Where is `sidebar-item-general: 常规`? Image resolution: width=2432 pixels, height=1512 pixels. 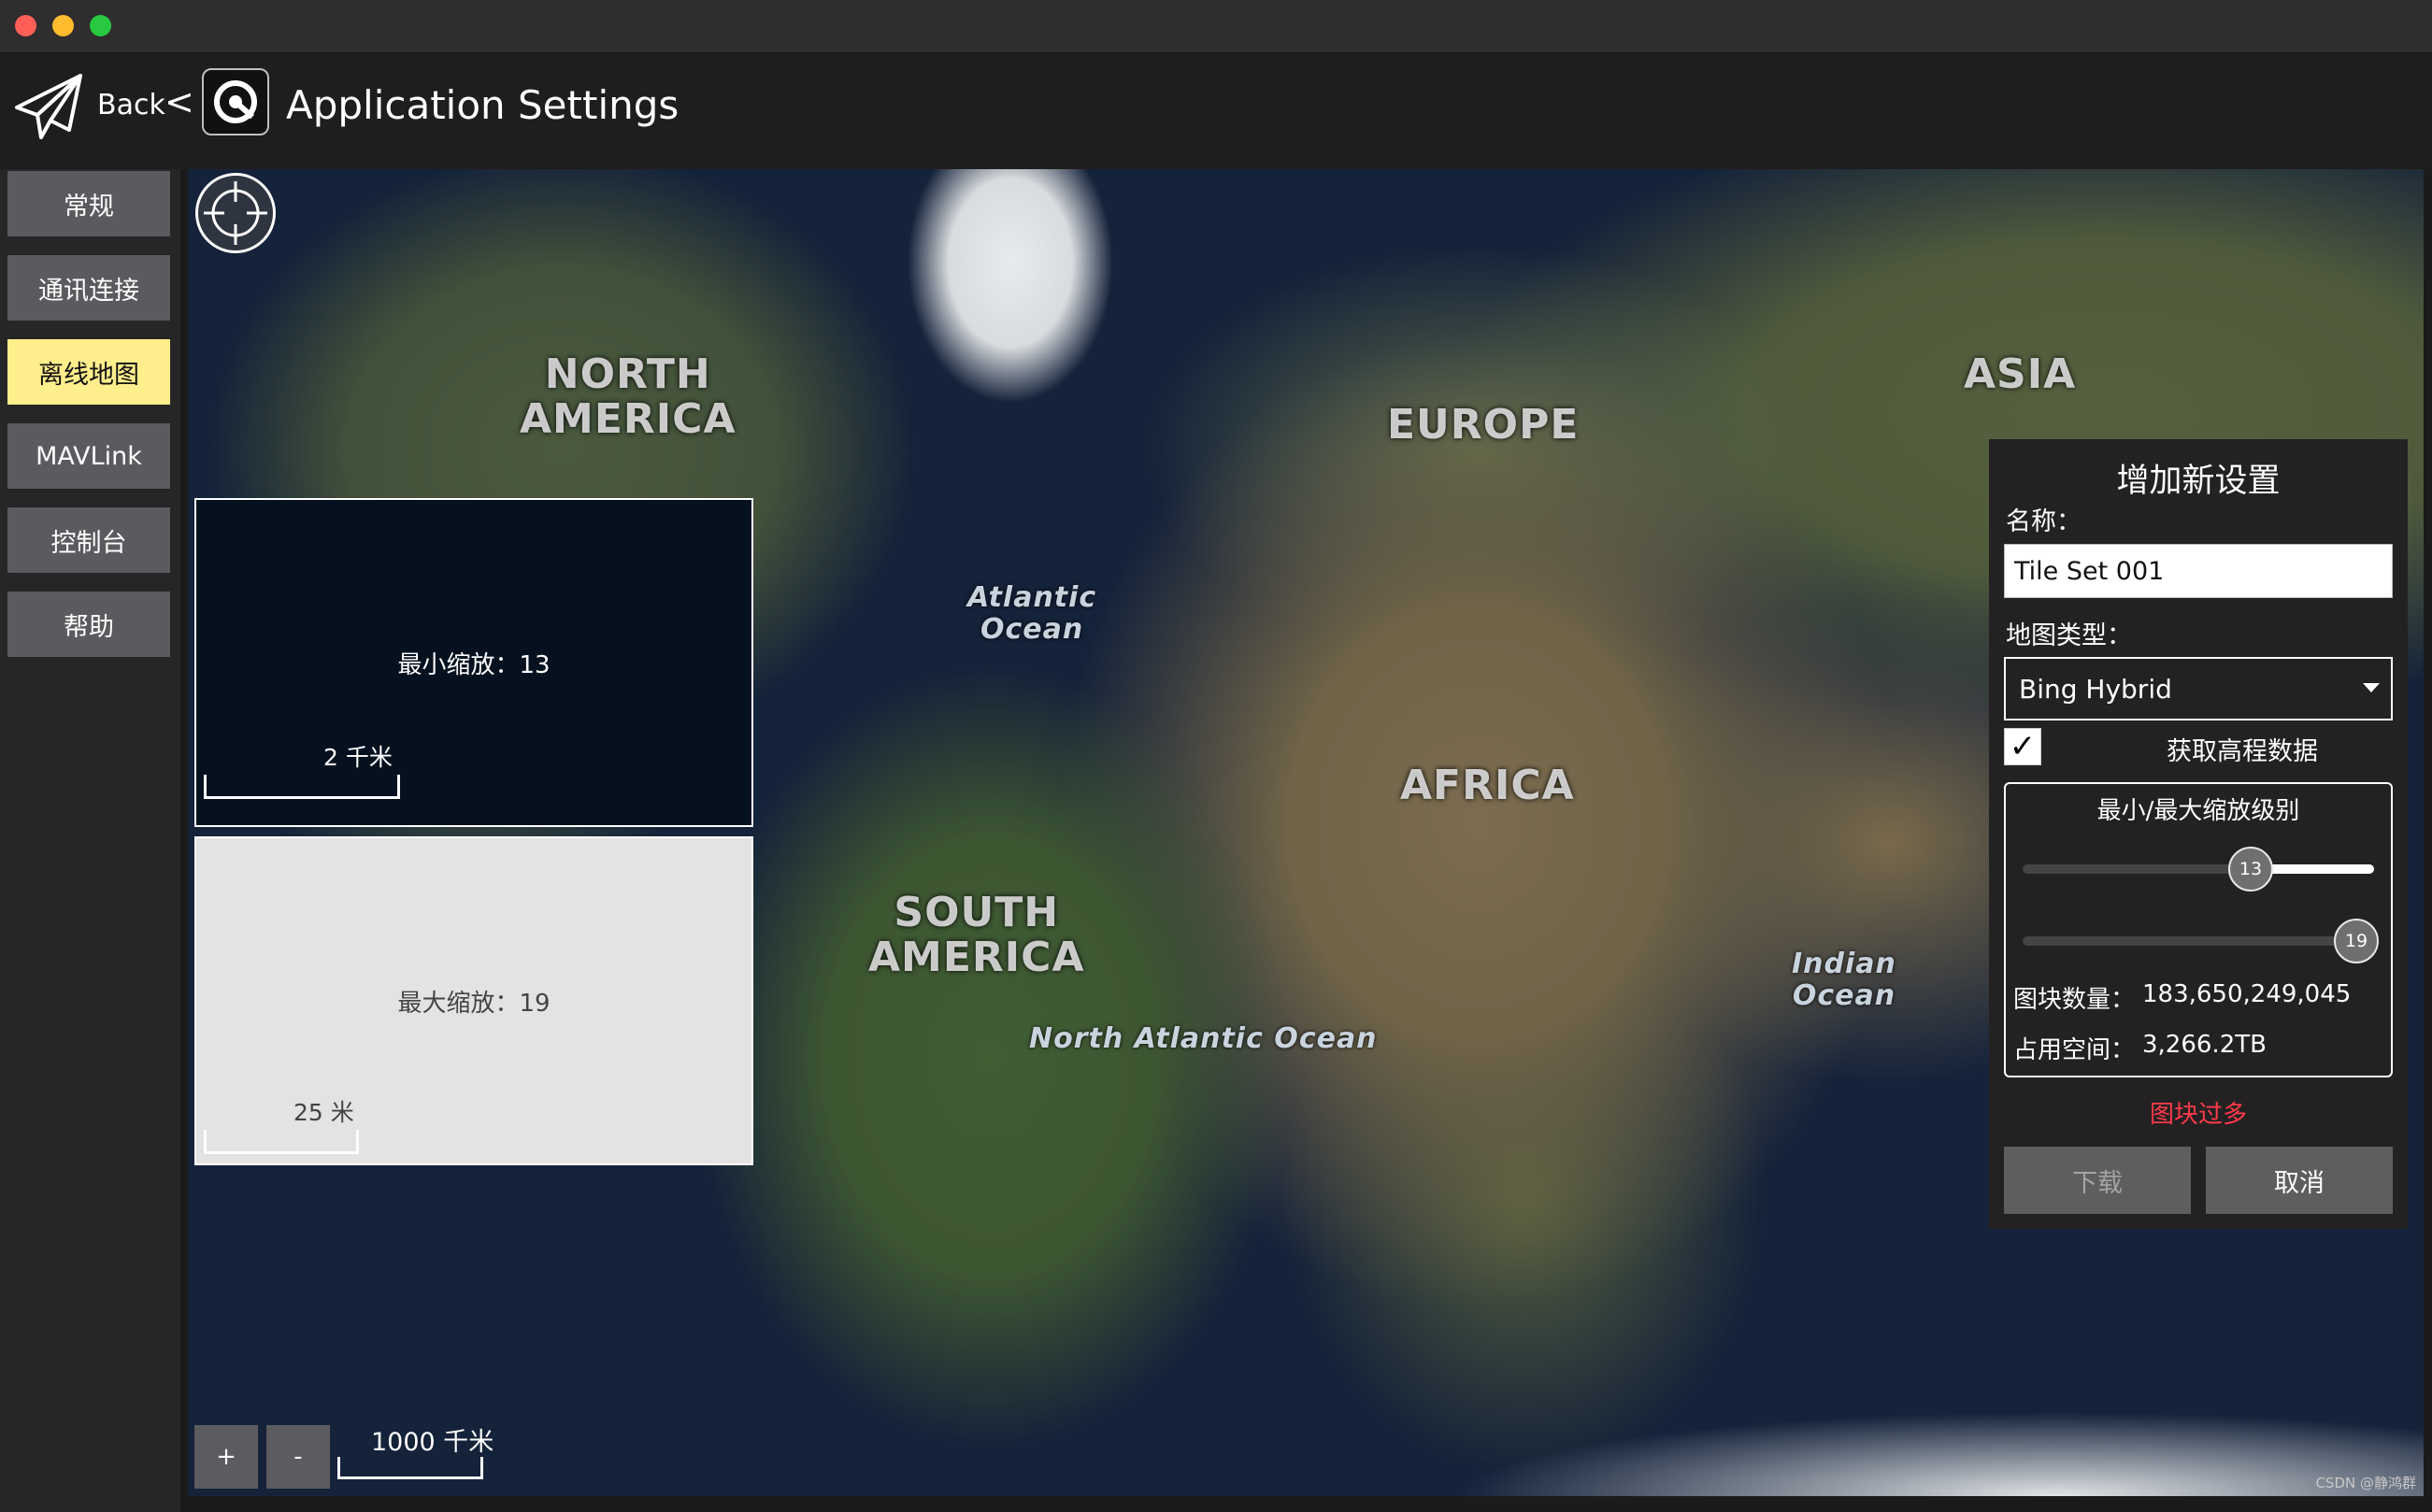
sidebar-item-general: 常规 is located at coordinates (88, 203).